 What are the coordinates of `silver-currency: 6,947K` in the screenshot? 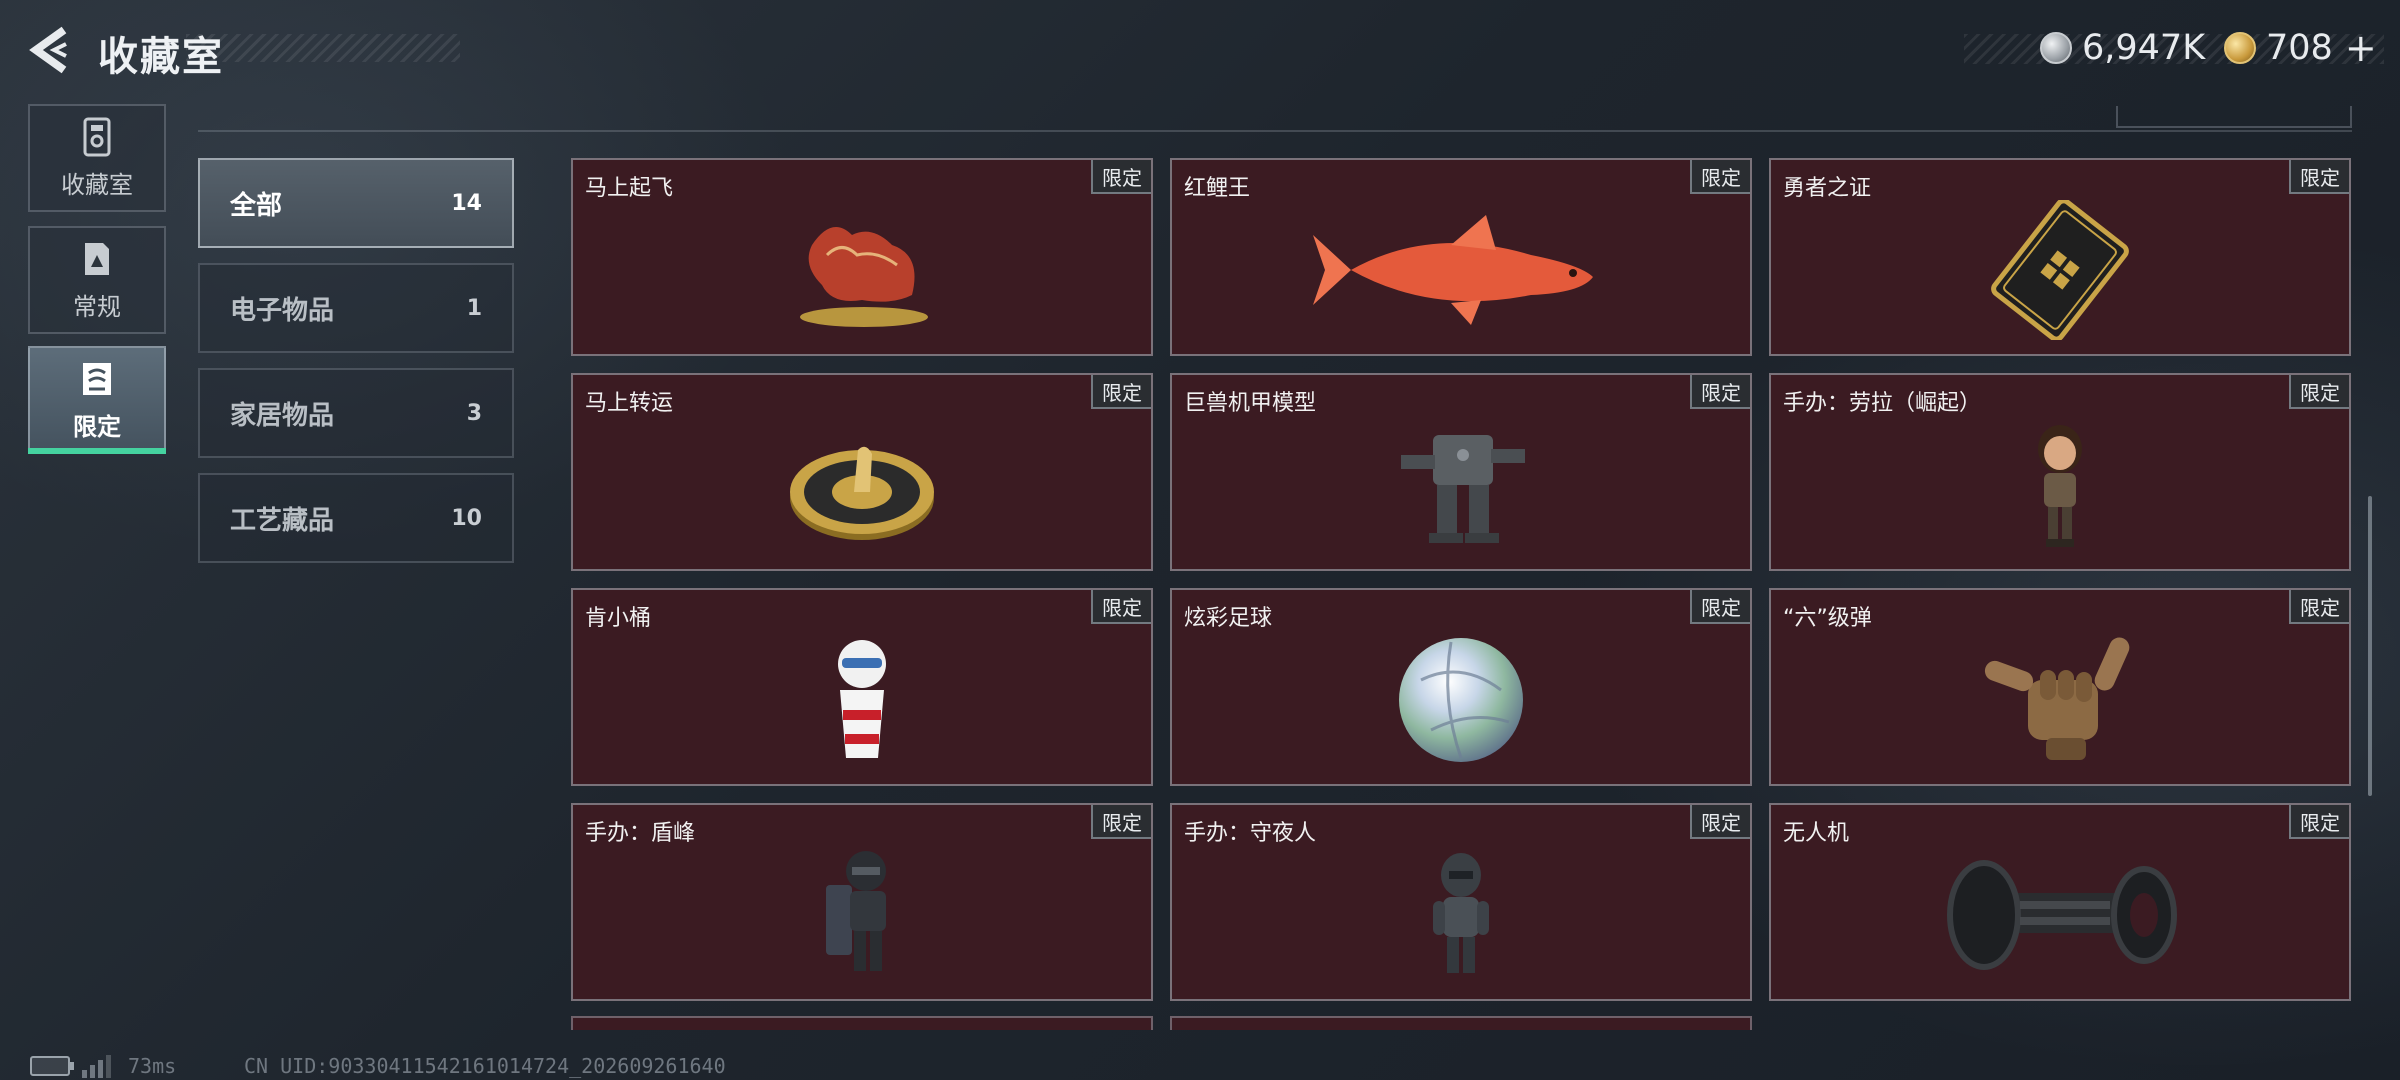 It's located at (2122, 48).